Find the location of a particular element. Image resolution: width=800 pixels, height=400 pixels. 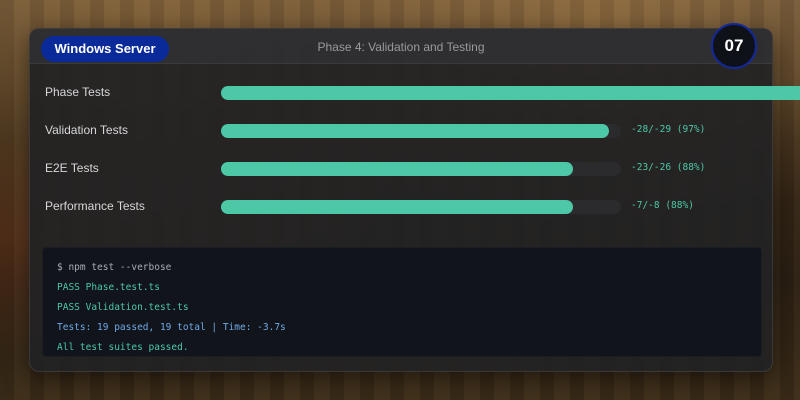

test-stat: -23/-26 (88%) is located at coordinates (668, 167).